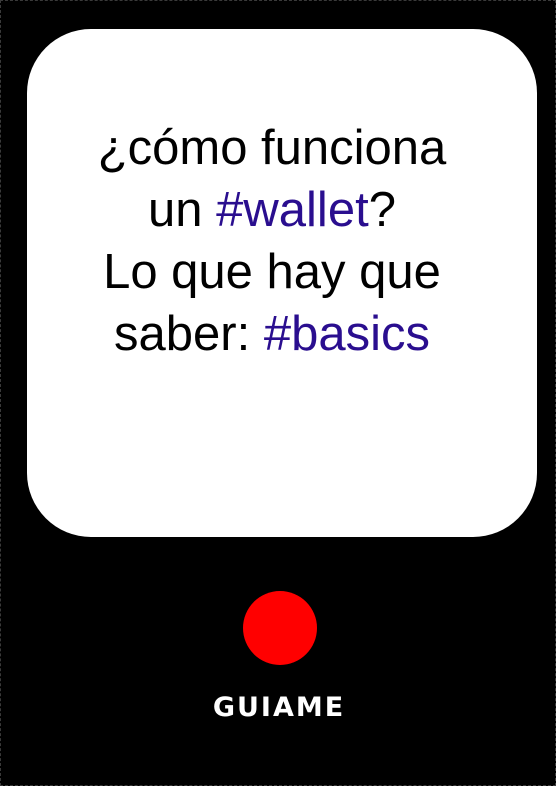 Image resolution: width=556 pixels, height=786 pixels. What do you see at coordinates (189, 334) in the screenshot?
I see `card-line-4-prefix: saber:` at bounding box center [189, 334].